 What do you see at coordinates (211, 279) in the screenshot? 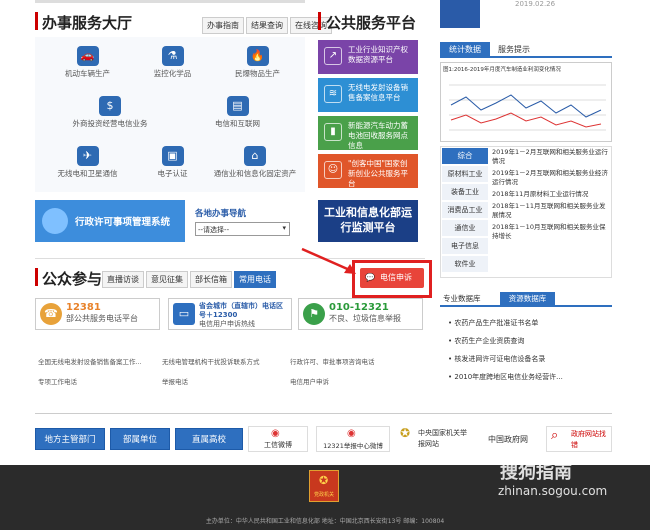
I see `tab-mailbox: 部长信箱` at bounding box center [211, 279].